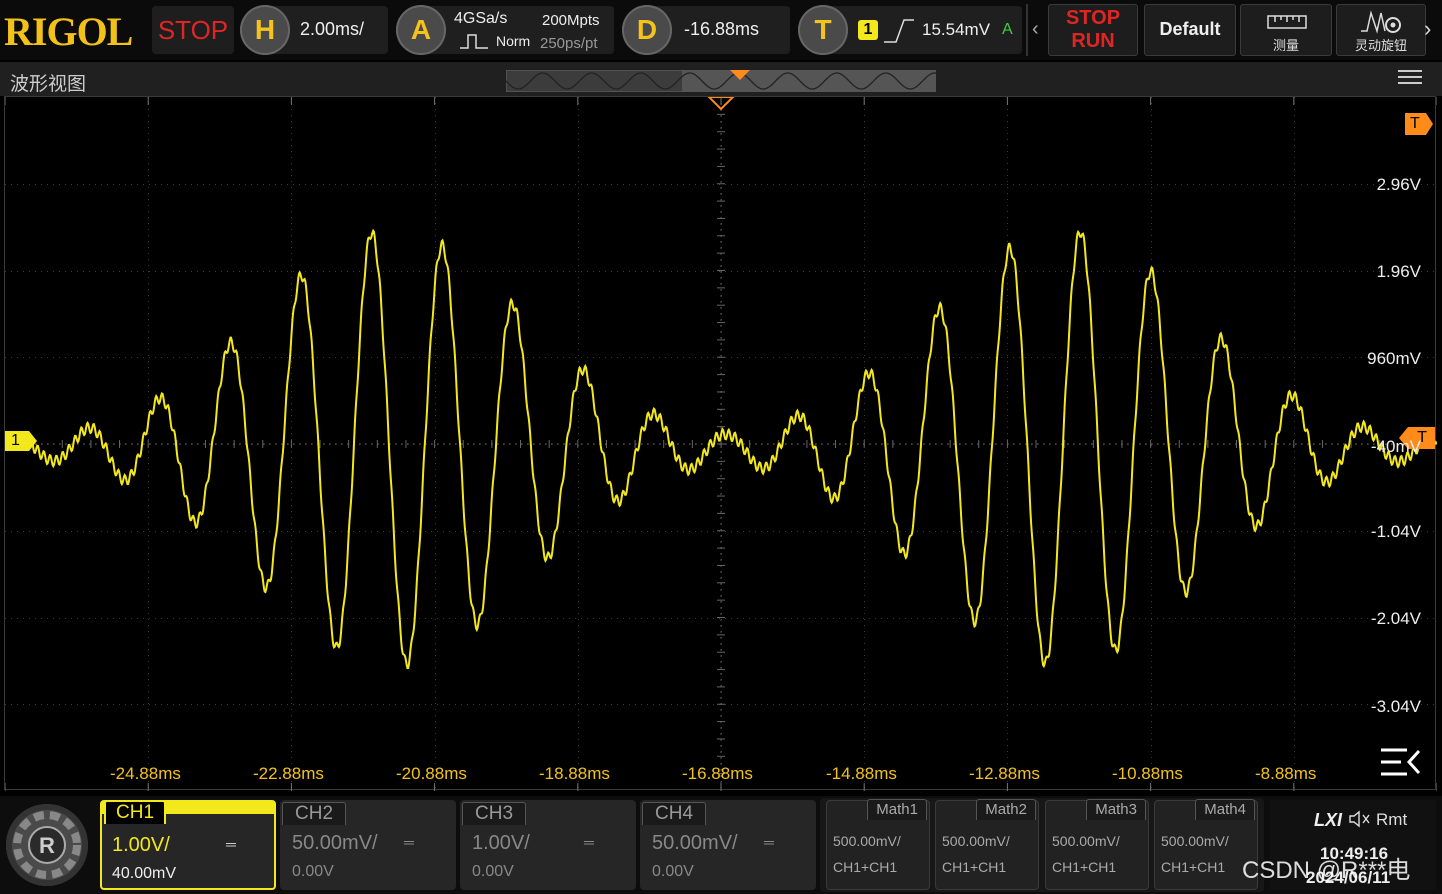 This screenshot has width=1442, height=894. I want to click on ch4-scale: 50.00mV/, so click(695, 843).